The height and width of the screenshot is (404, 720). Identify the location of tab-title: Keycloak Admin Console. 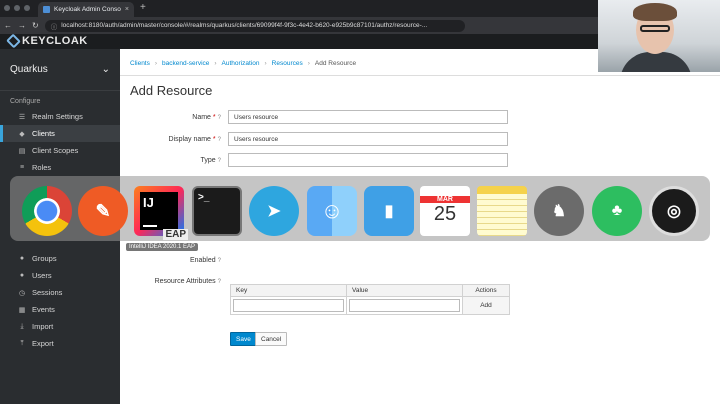
(87, 9).